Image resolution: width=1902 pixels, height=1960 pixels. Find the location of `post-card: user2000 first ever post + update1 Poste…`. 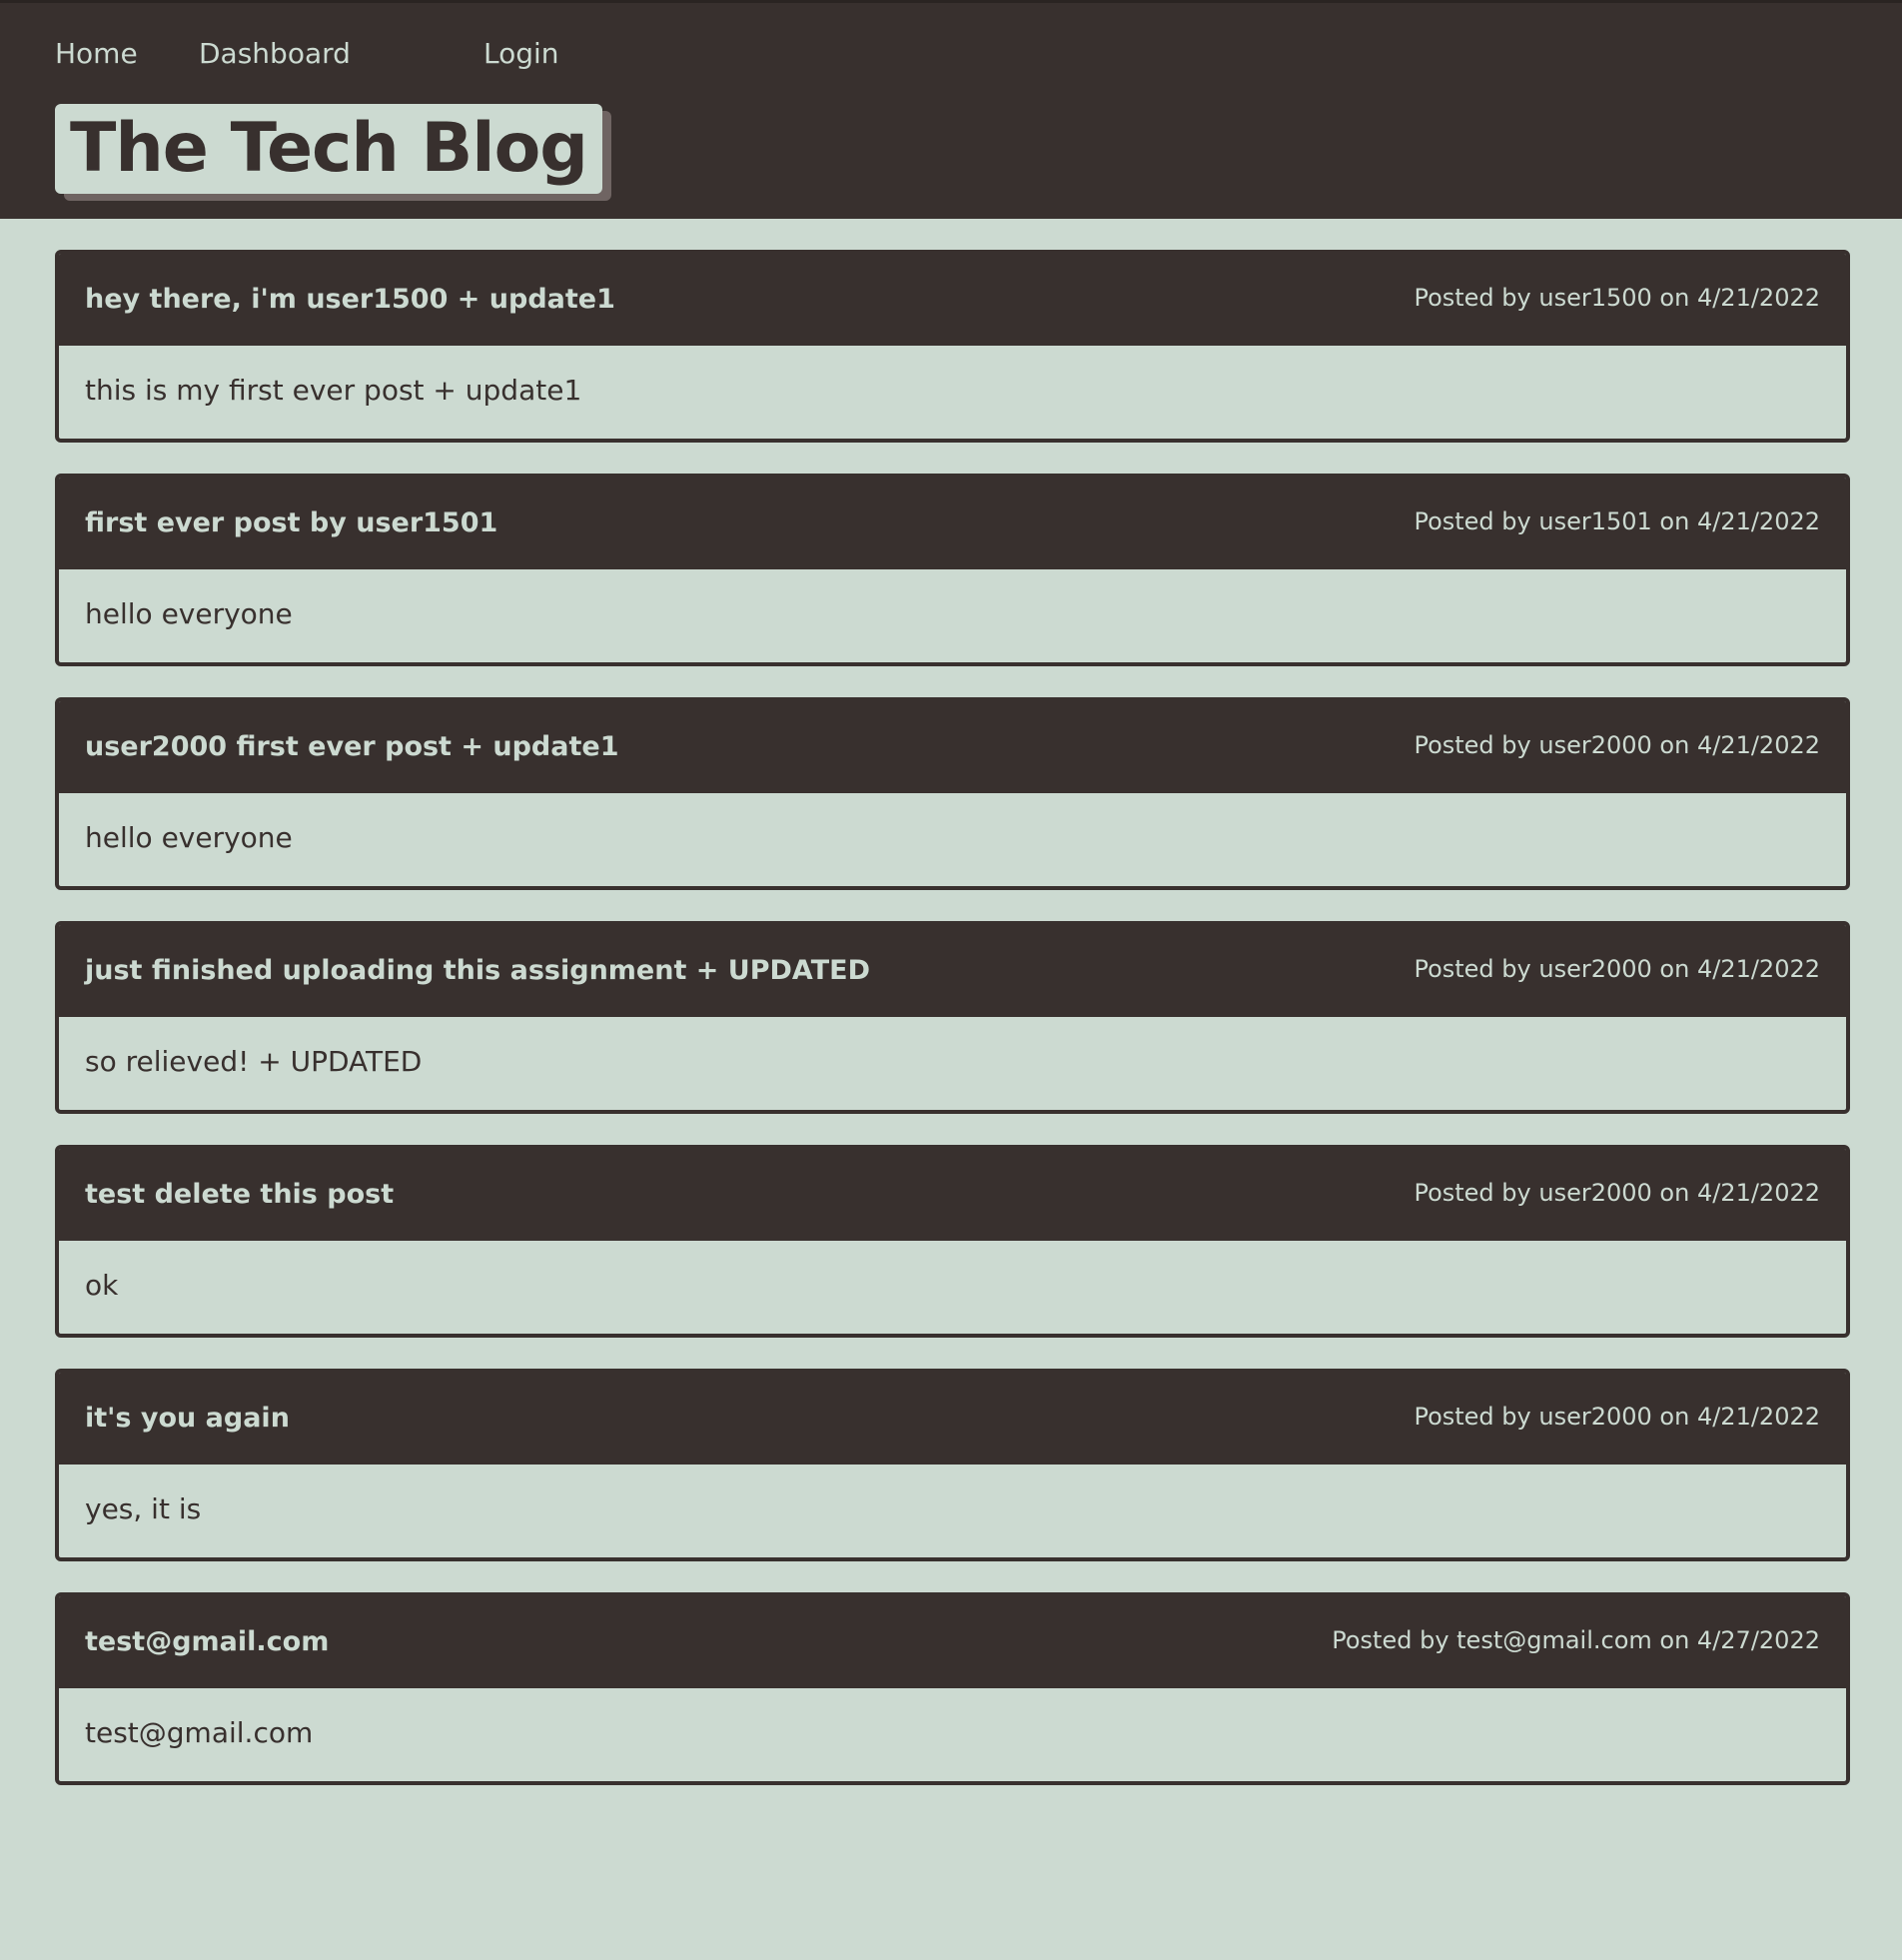

post-card: user2000 first ever post + update1 Poste… is located at coordinates (952, 793).